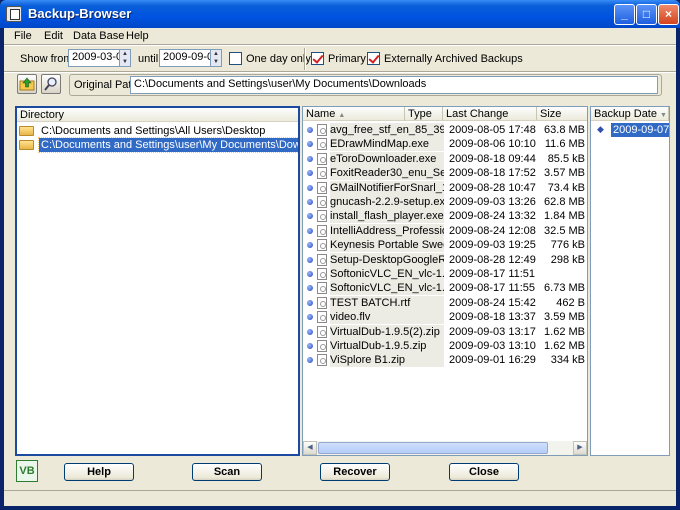  Describe the element at coordinates (668, 14) in the screenshot. I see `close-window-button: ×` at that location.